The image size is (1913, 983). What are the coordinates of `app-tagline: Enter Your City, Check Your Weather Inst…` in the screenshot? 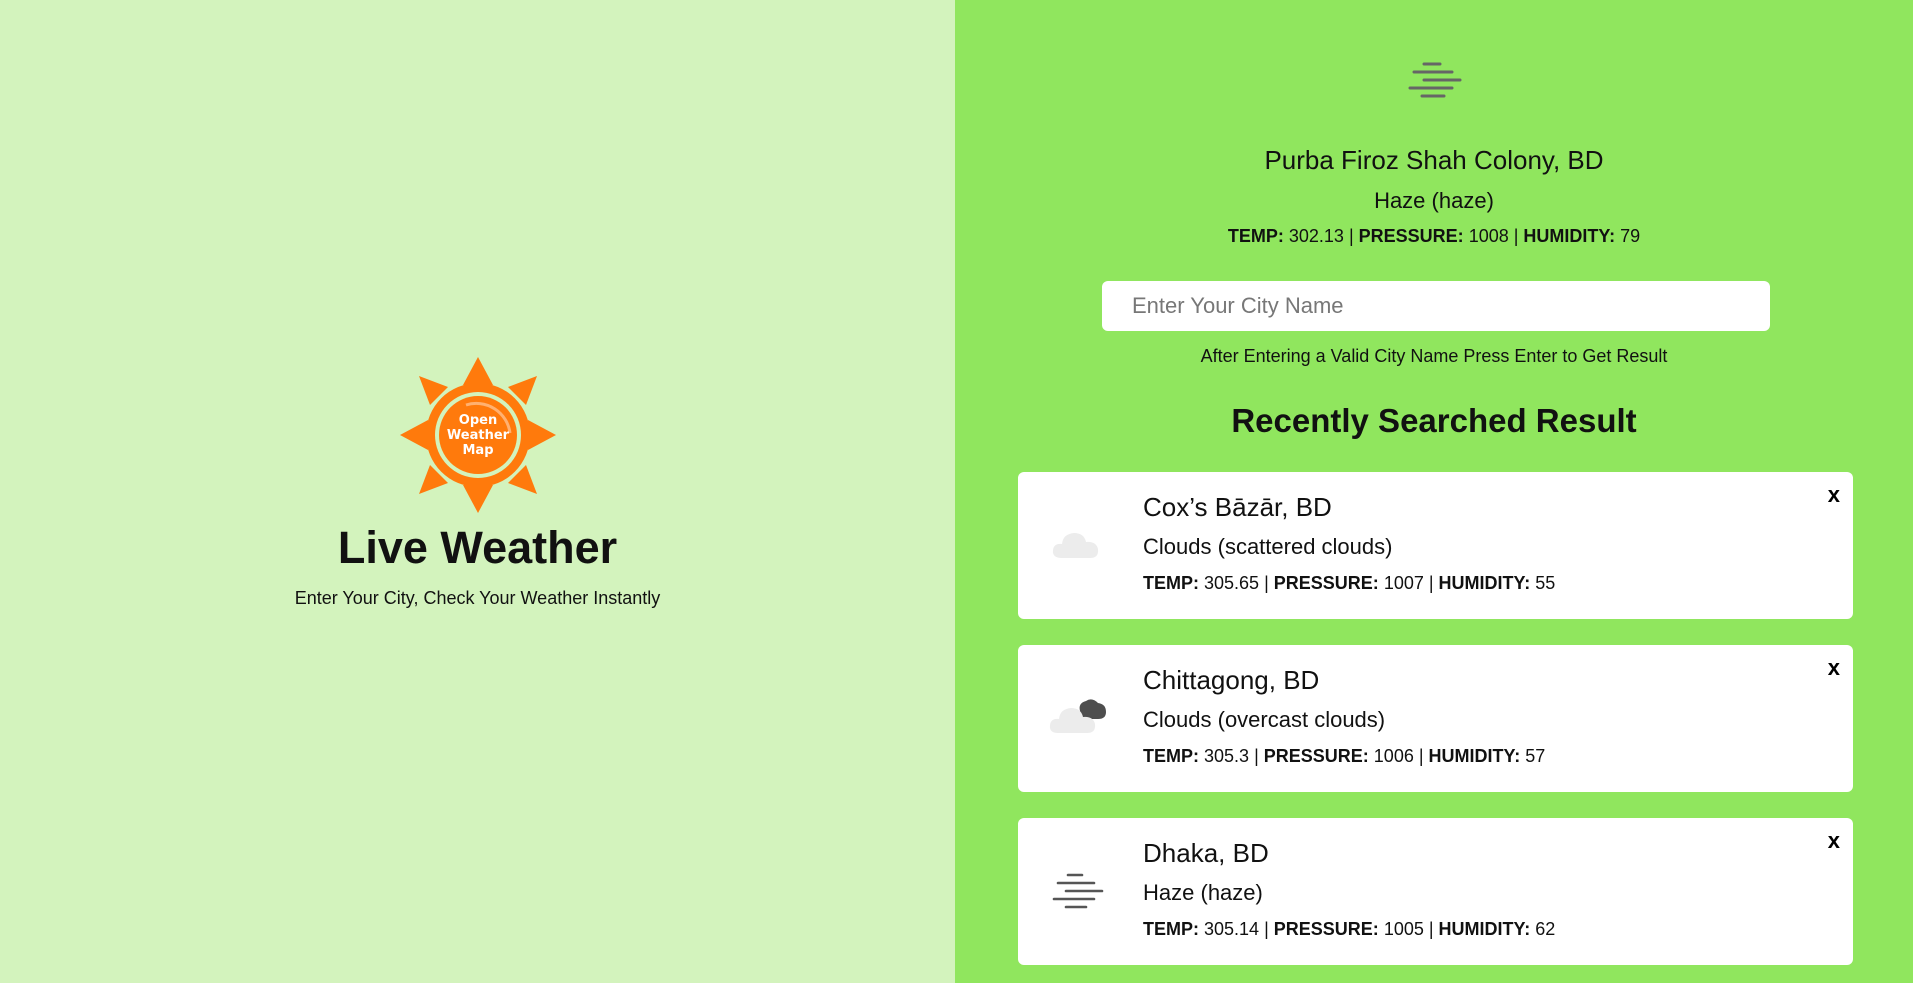 It's located at (477, 598).